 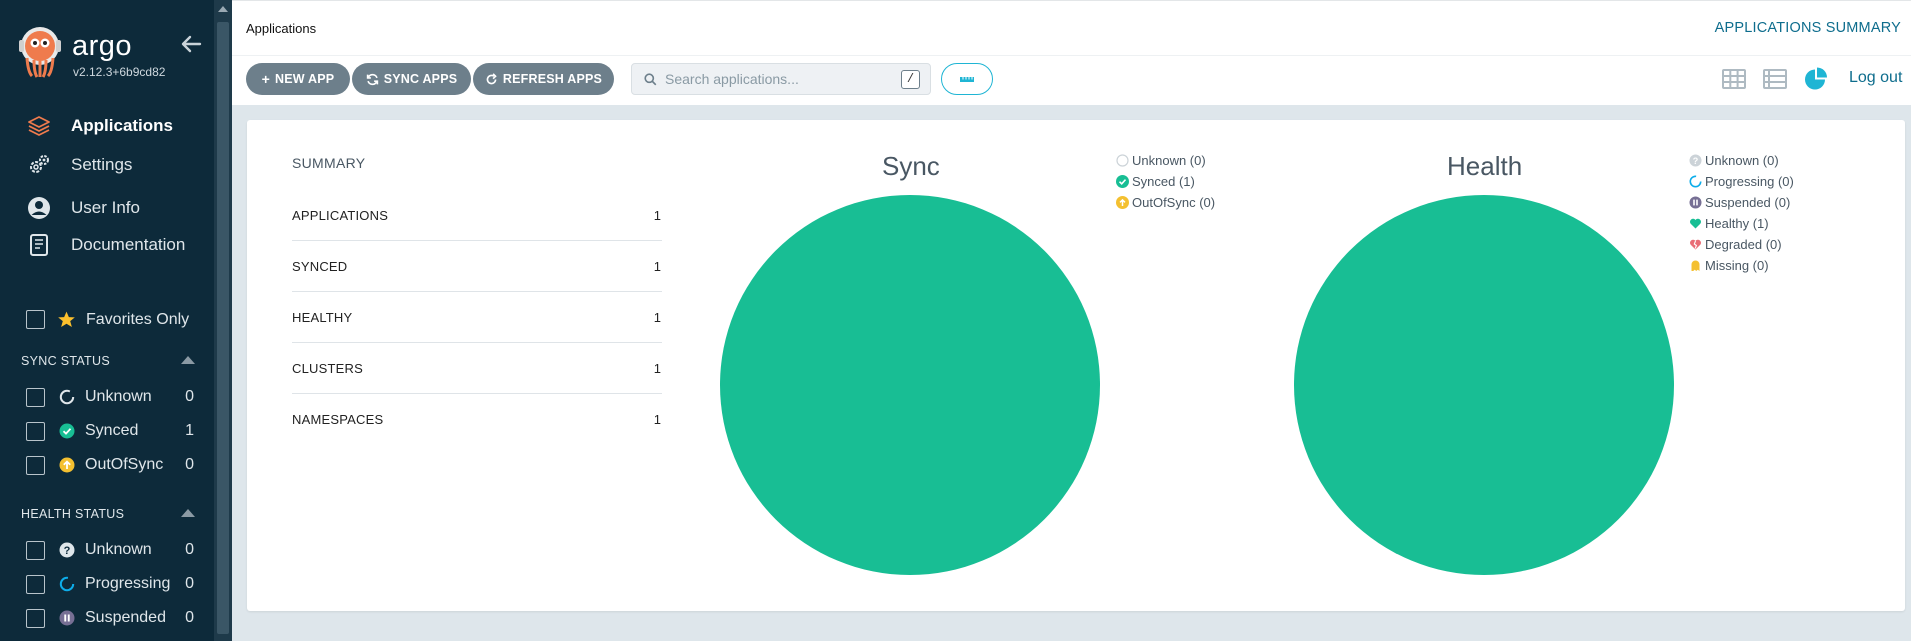 I want to click on legend-item: Suspended (0), so click(x=1741, y=202).